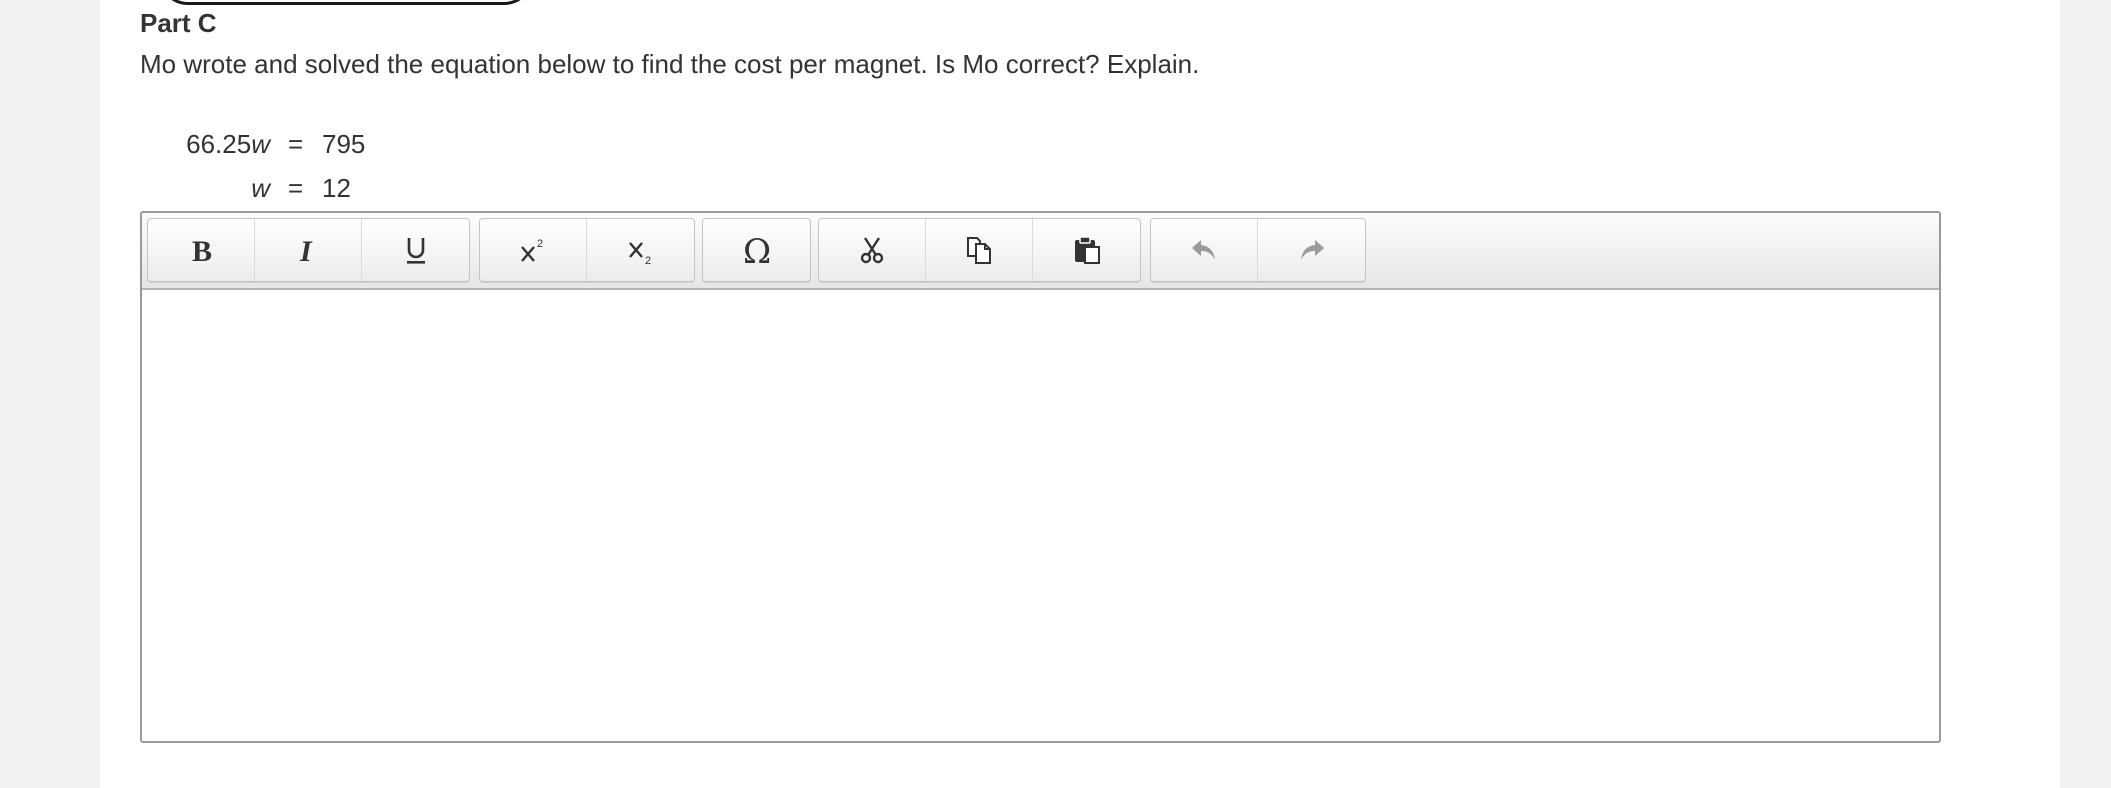 This screenshot has height=788, width=2111. I want to click on equation-line-1: 66.25w = 795, so click(340, 146).